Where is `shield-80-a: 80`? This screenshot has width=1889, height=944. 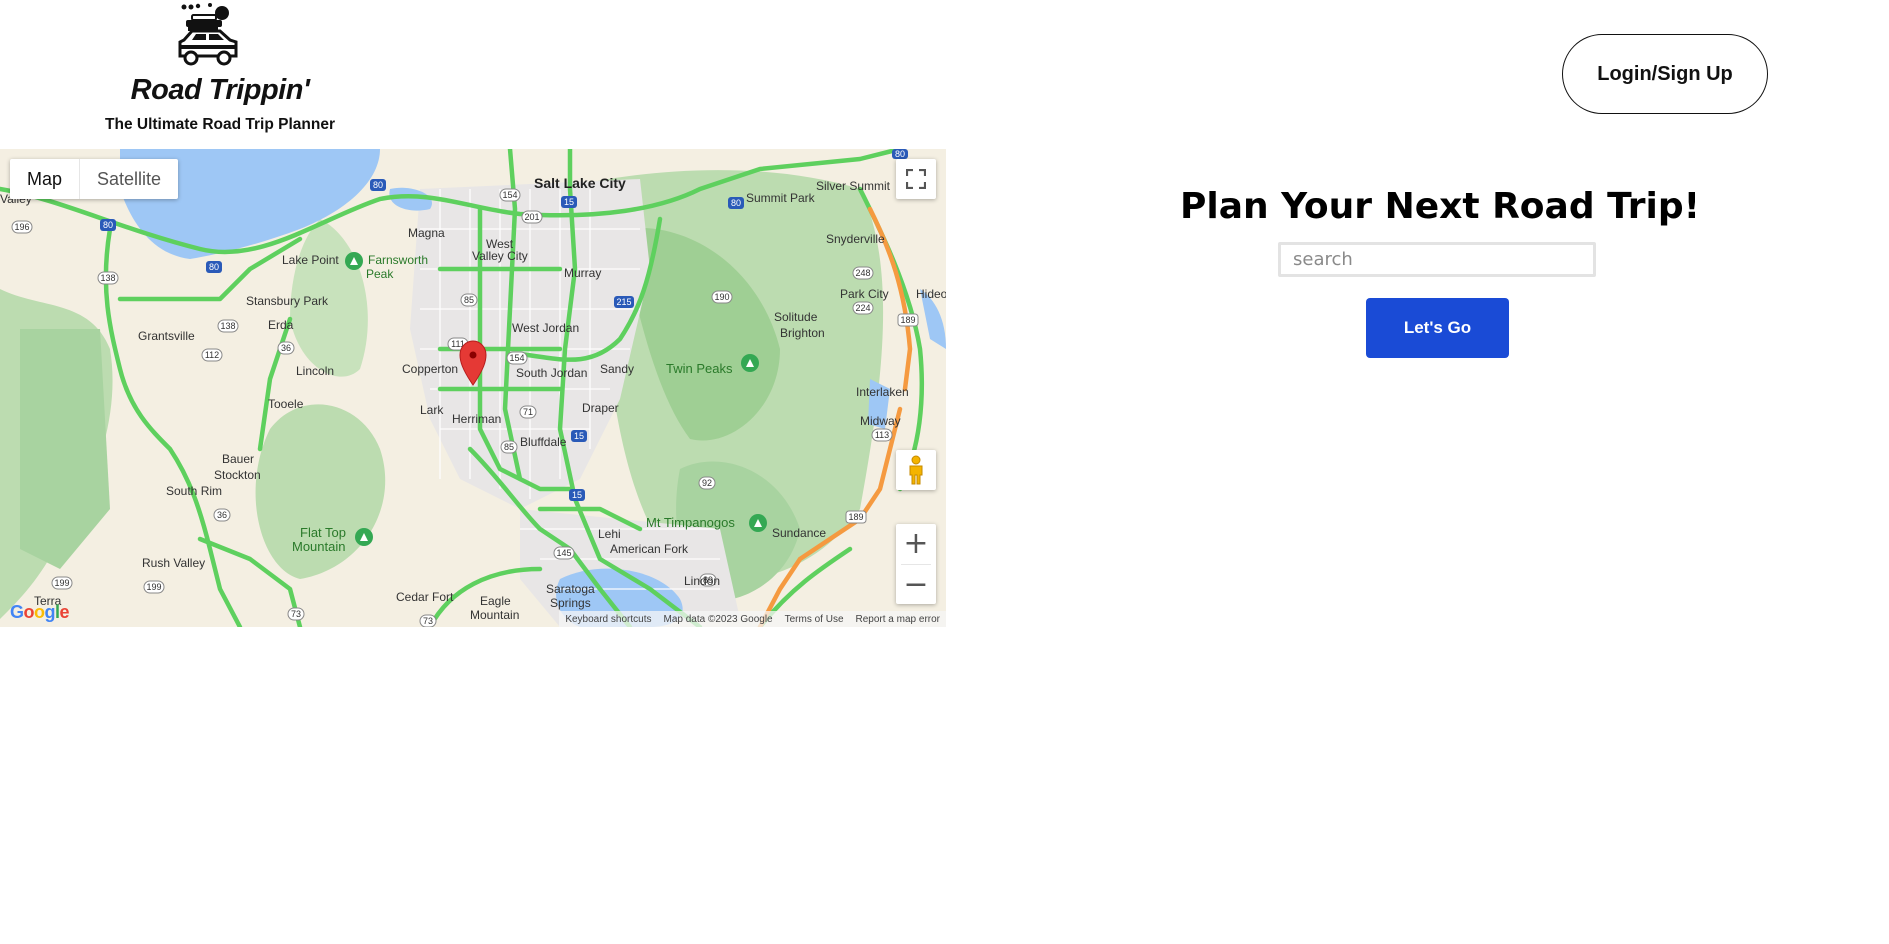
shield-80-a: 80 is located at coordinates (378, 185).